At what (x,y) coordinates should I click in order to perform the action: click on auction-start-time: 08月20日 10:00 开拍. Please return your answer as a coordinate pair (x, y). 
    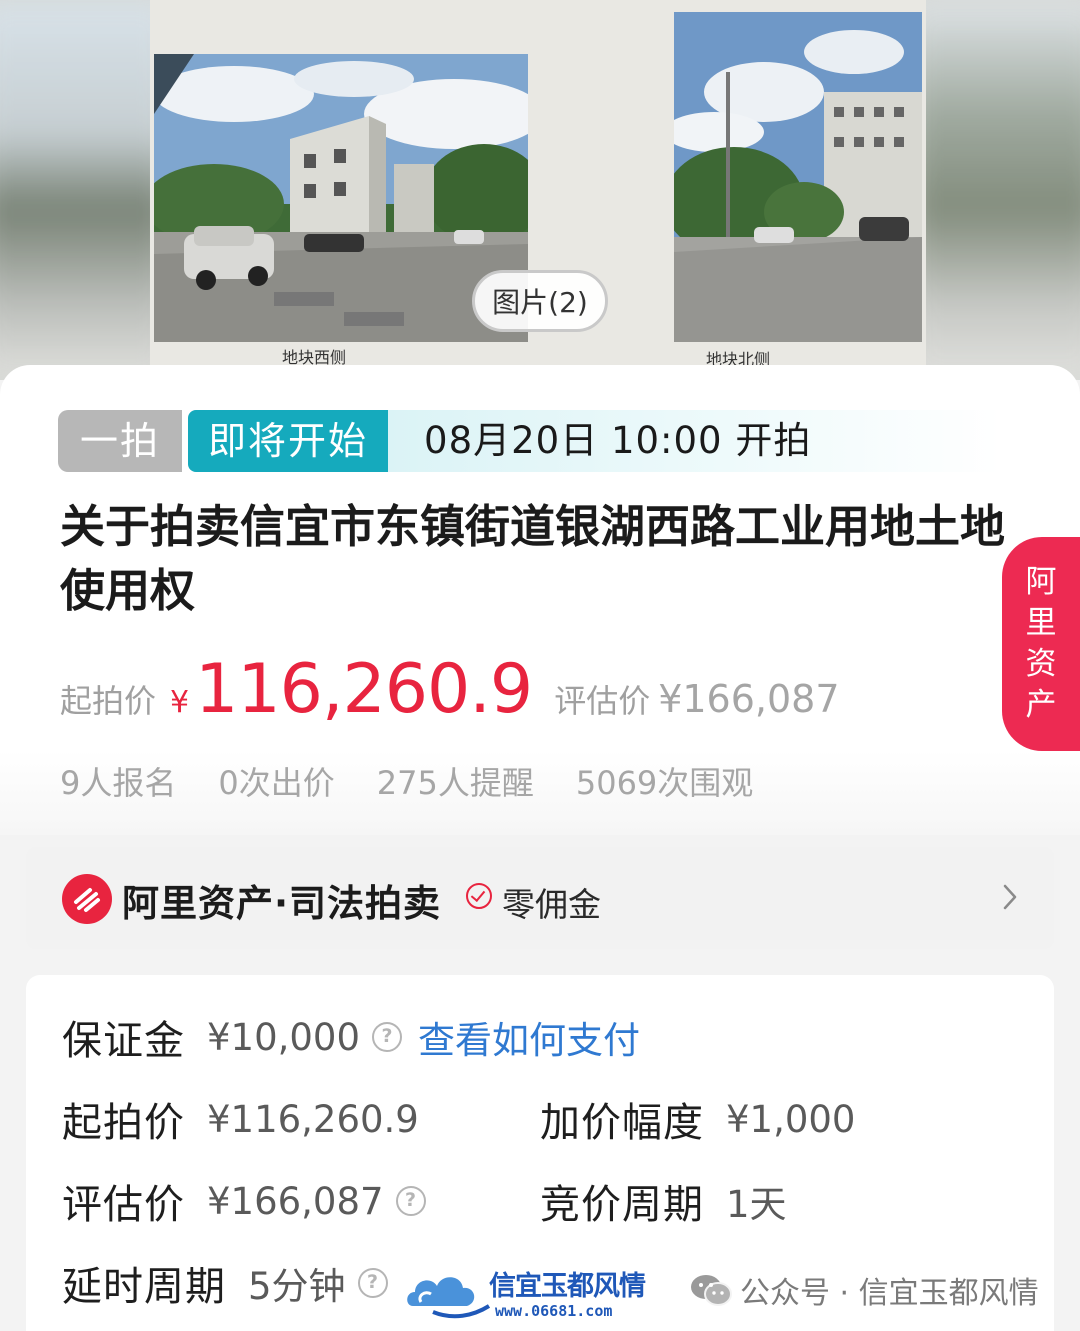
    Looking at the image, I should click on (695, 441).